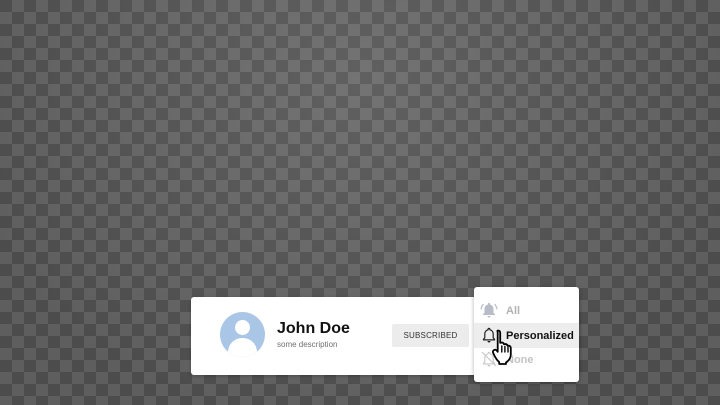  Describe the element at coordinates (526, 310) in the screenshot. I see `menu-item-all: All` at that location.